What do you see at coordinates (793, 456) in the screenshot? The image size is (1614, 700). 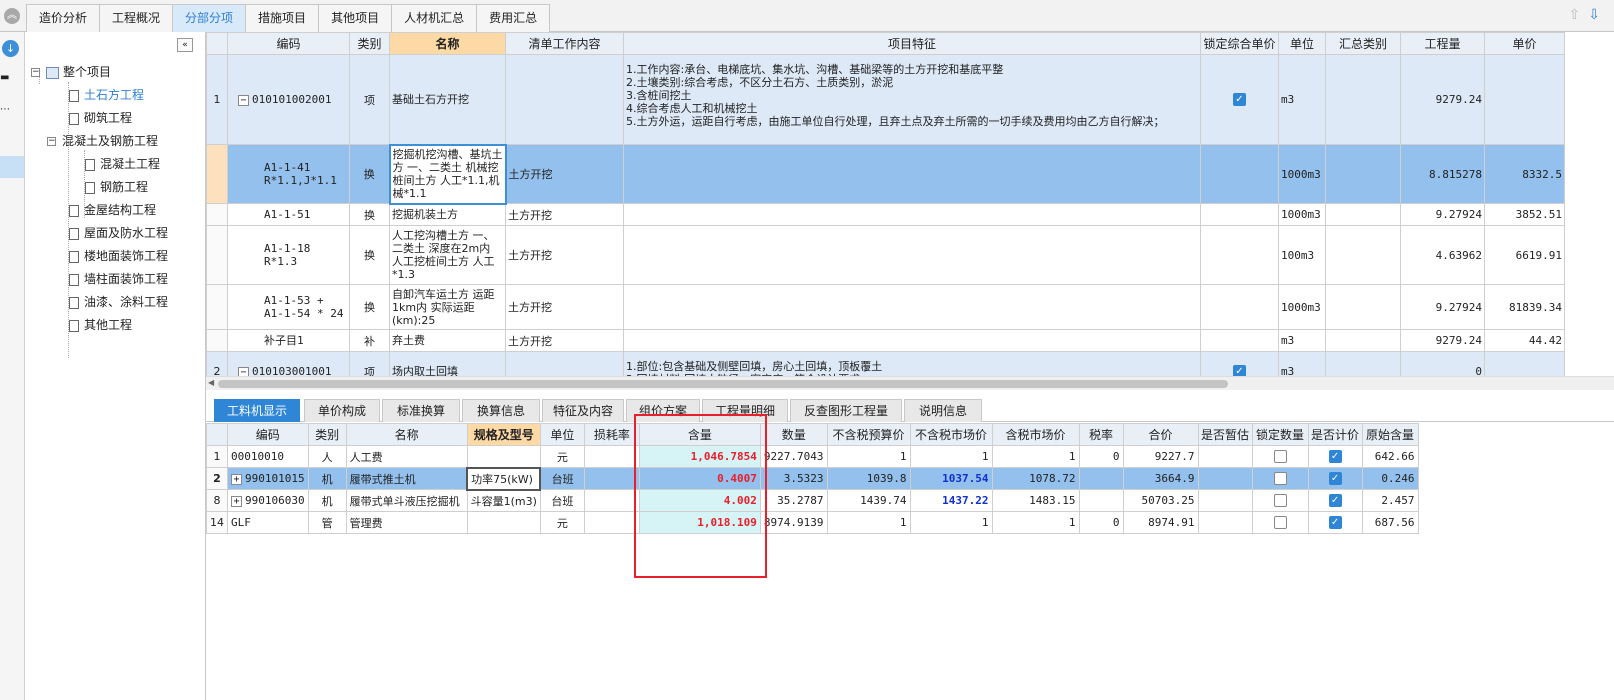 I see `quantity-cell: 9227.7043` at bounding box center [793, 456].